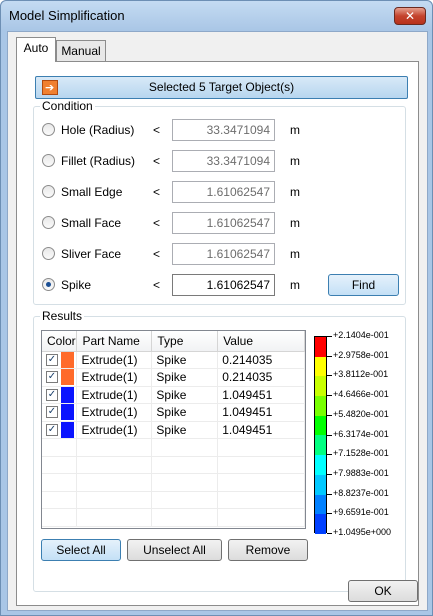  I want to click on condition-legend: Condition, so click(67, 106).